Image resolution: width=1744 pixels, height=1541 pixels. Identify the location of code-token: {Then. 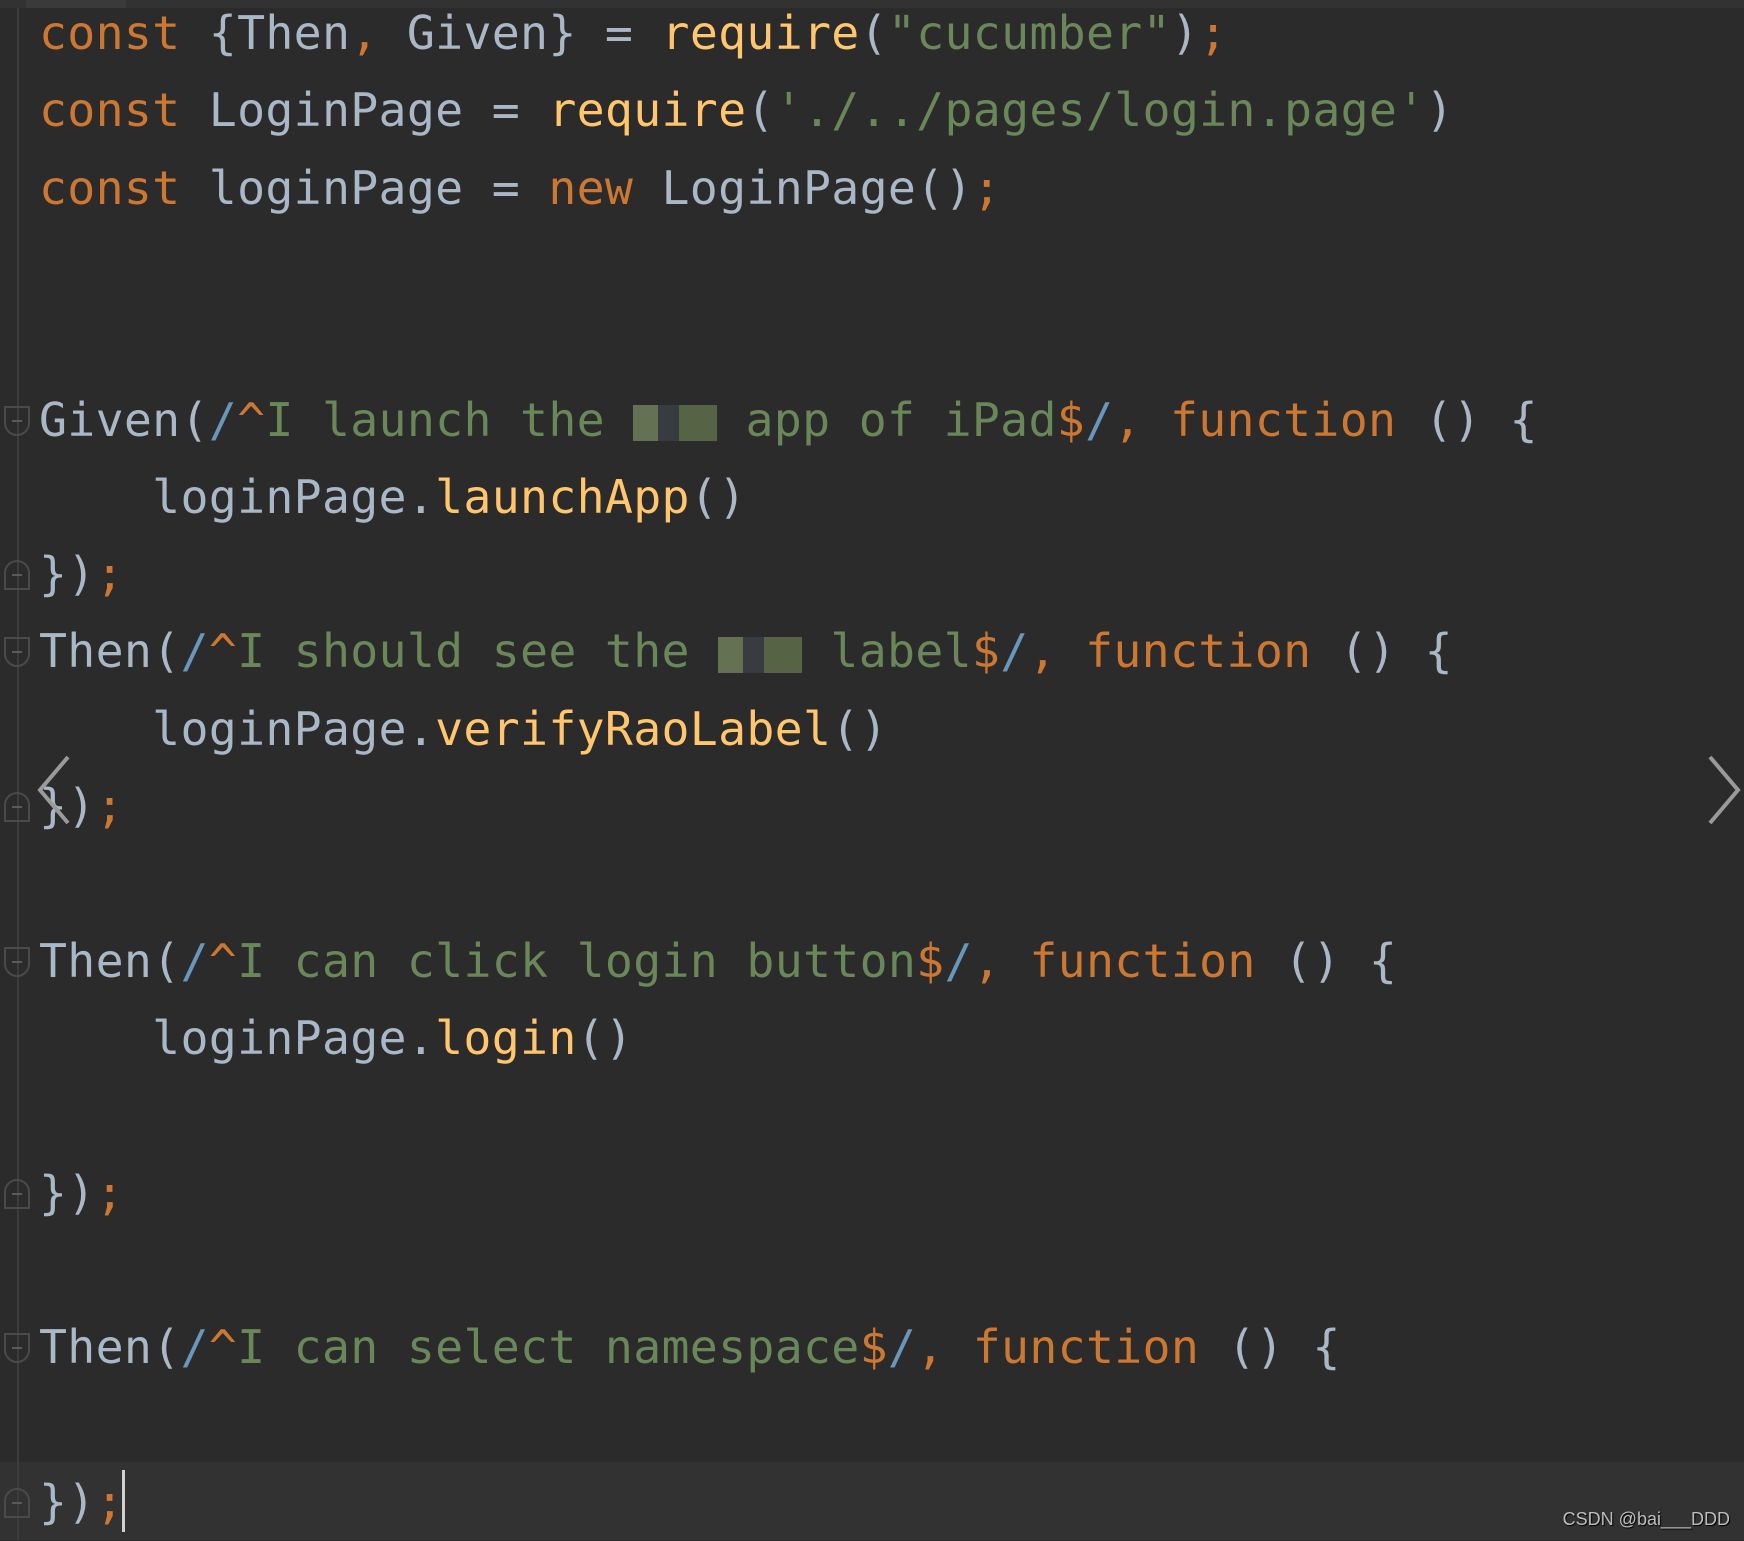
(279, 33).